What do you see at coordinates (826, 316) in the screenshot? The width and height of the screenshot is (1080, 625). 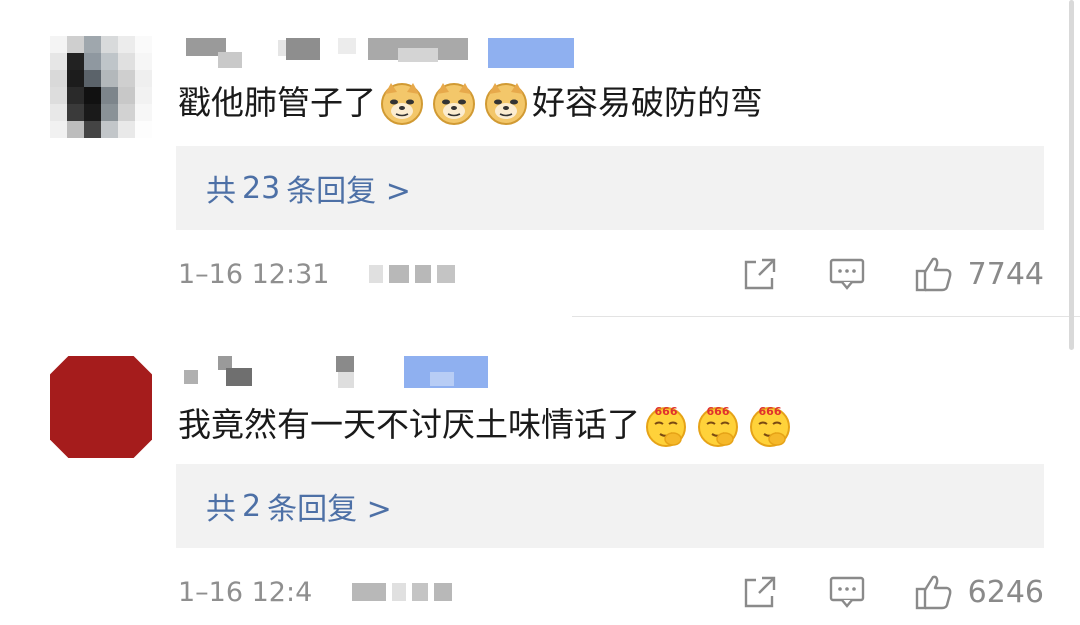 I see `divider` at bounding box center [826, 316].